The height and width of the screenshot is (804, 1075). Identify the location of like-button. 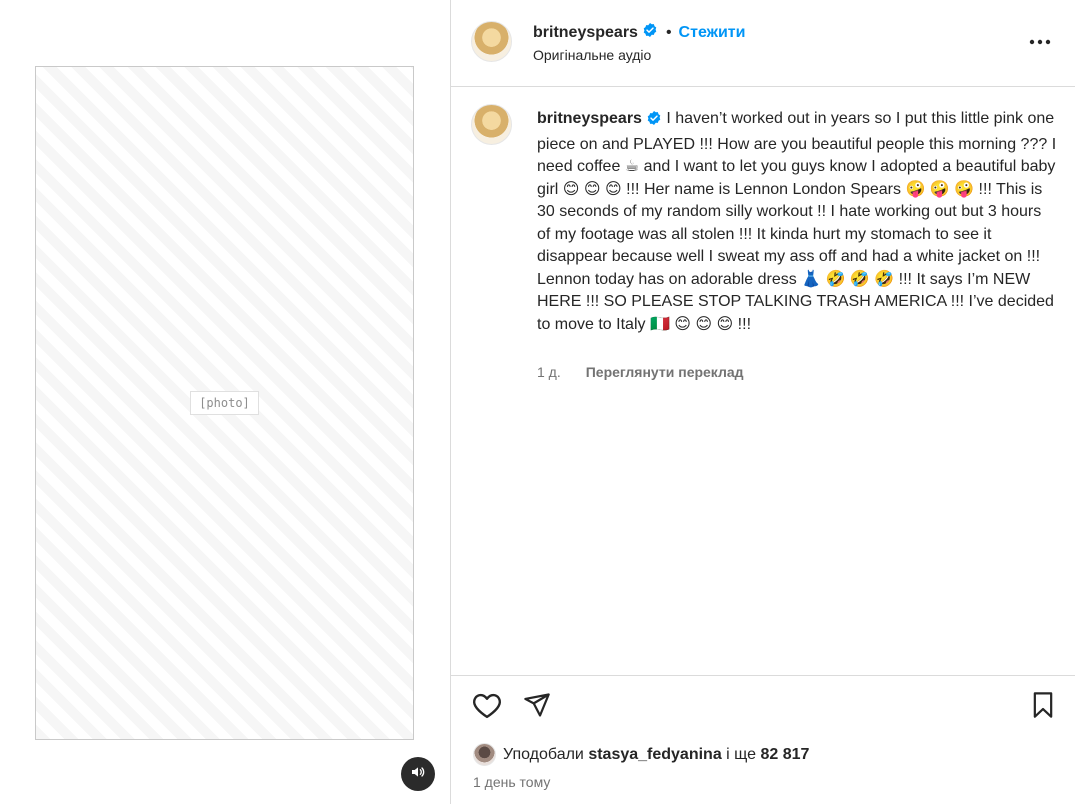
(487, 707).